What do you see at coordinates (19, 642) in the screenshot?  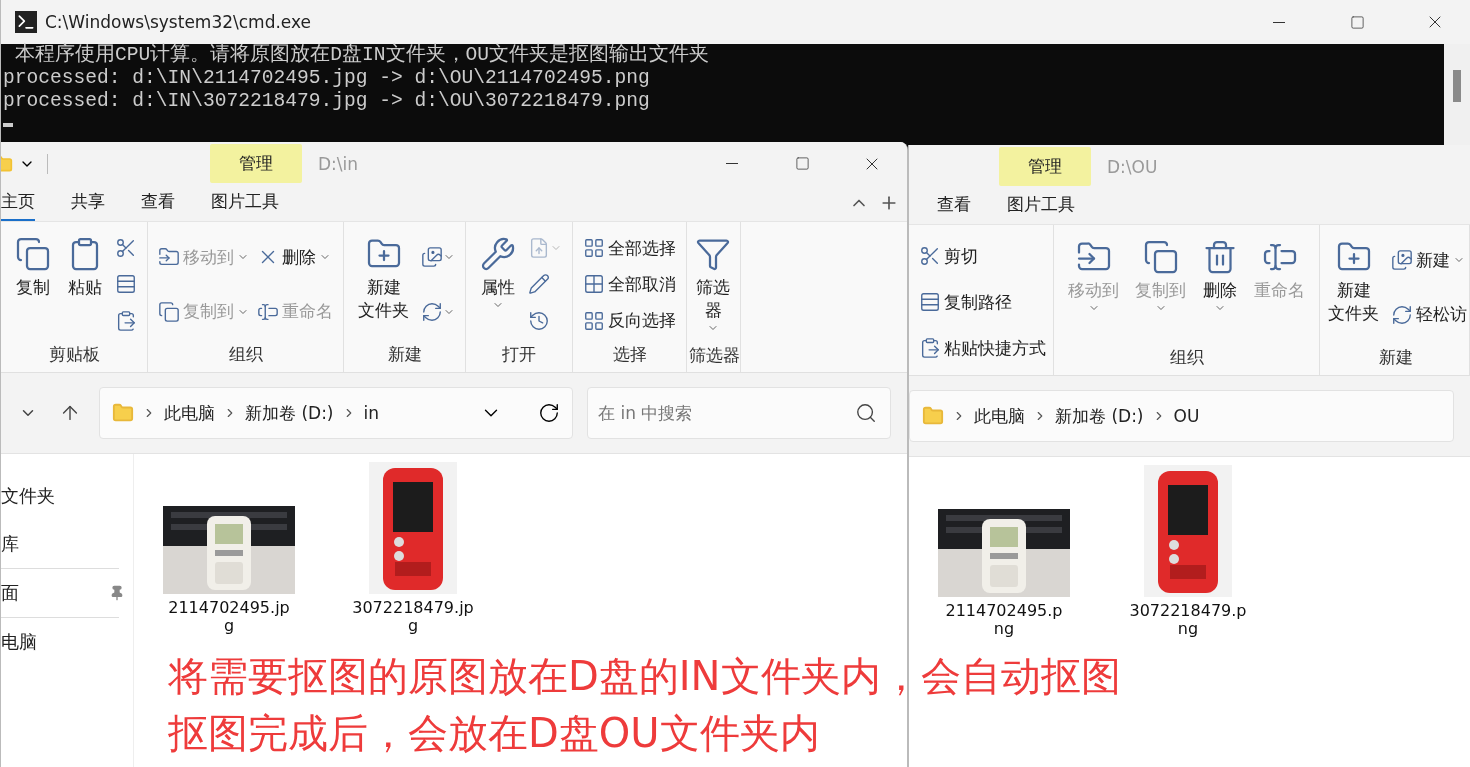 I see `nav-label: 电脑` at bounding box center [19, 642].